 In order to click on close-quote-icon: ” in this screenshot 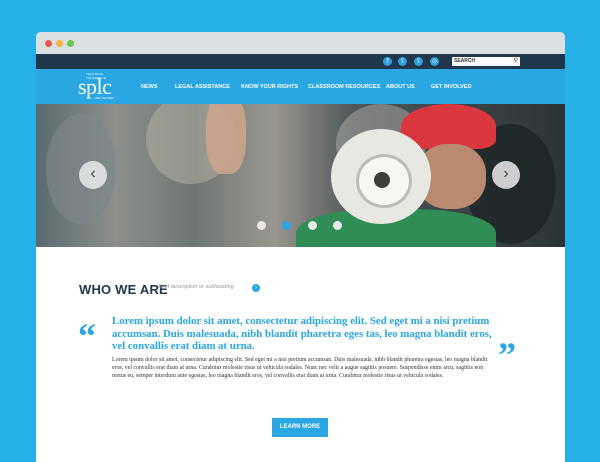, I will do `click(507, 355)`.